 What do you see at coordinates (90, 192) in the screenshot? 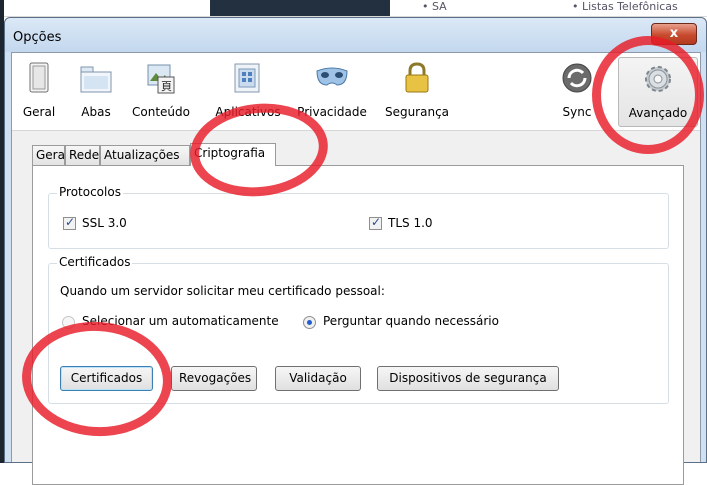
I see `protocols-title: Protocolos` at bounding box center [90, 192].